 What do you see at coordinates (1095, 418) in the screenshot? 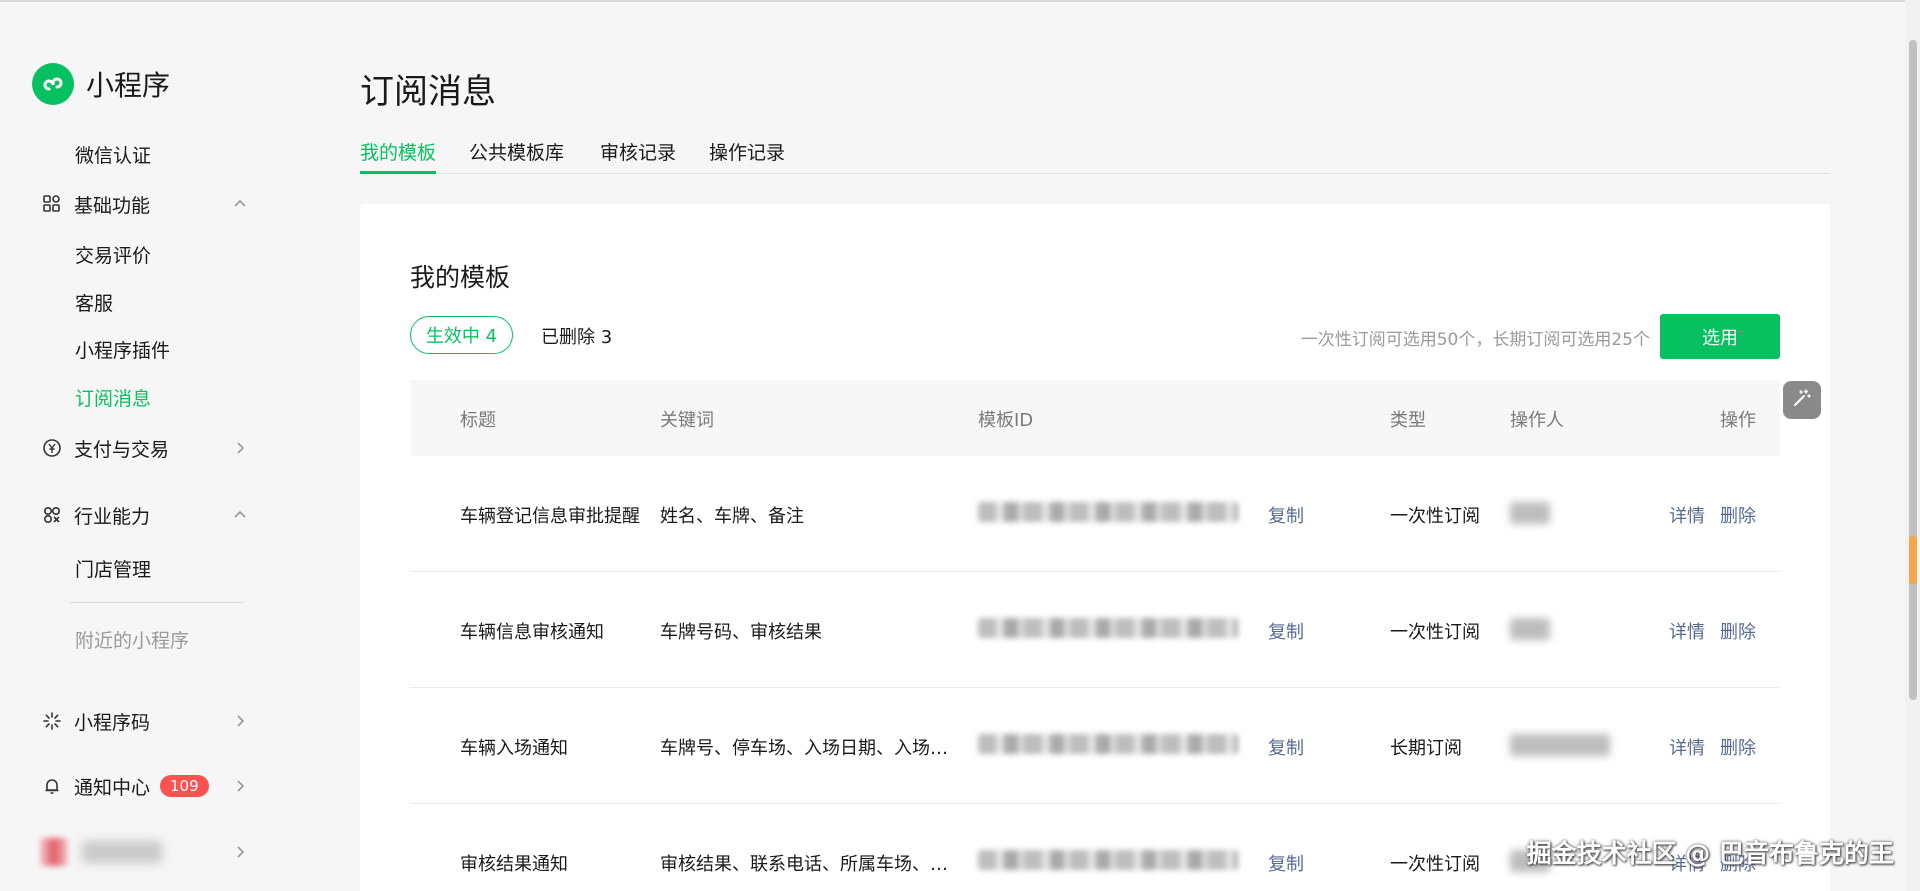
I see `table-header: 标题 关键词 模板ID 类型 操作人 操作` at bounding box center [1095, 418].